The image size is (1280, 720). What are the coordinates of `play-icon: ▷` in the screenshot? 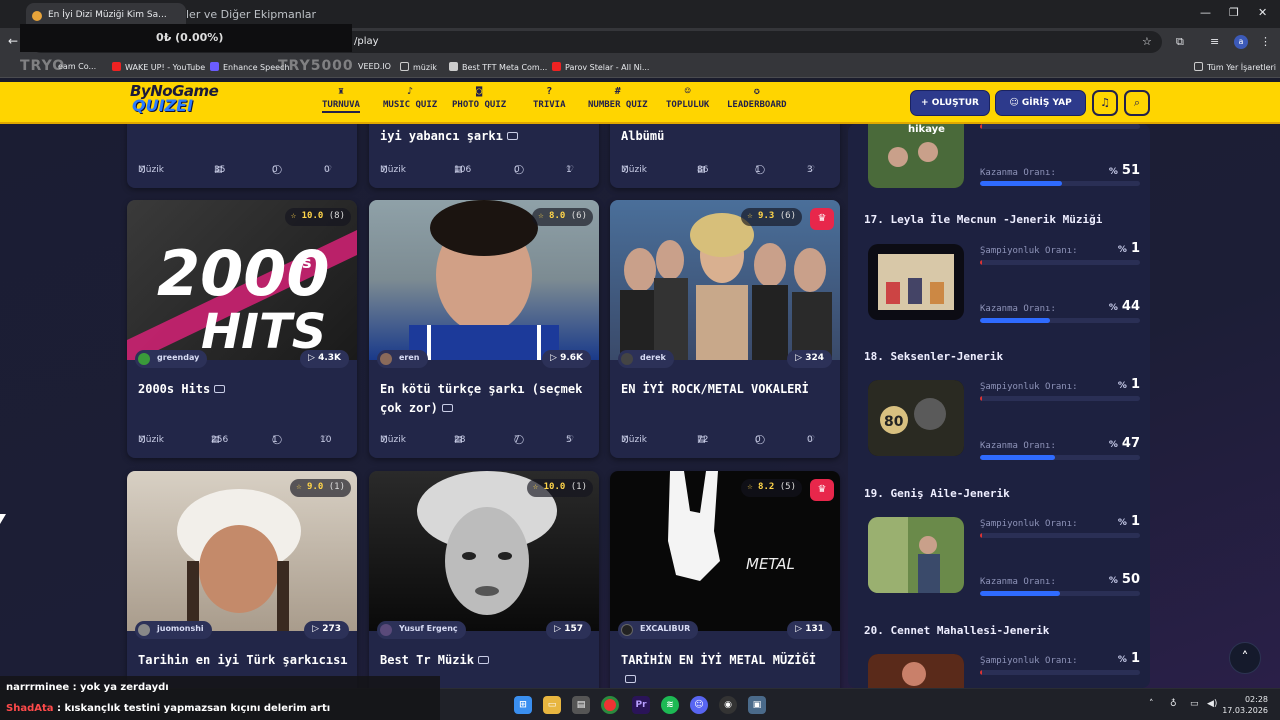 It's located at (313, 358).